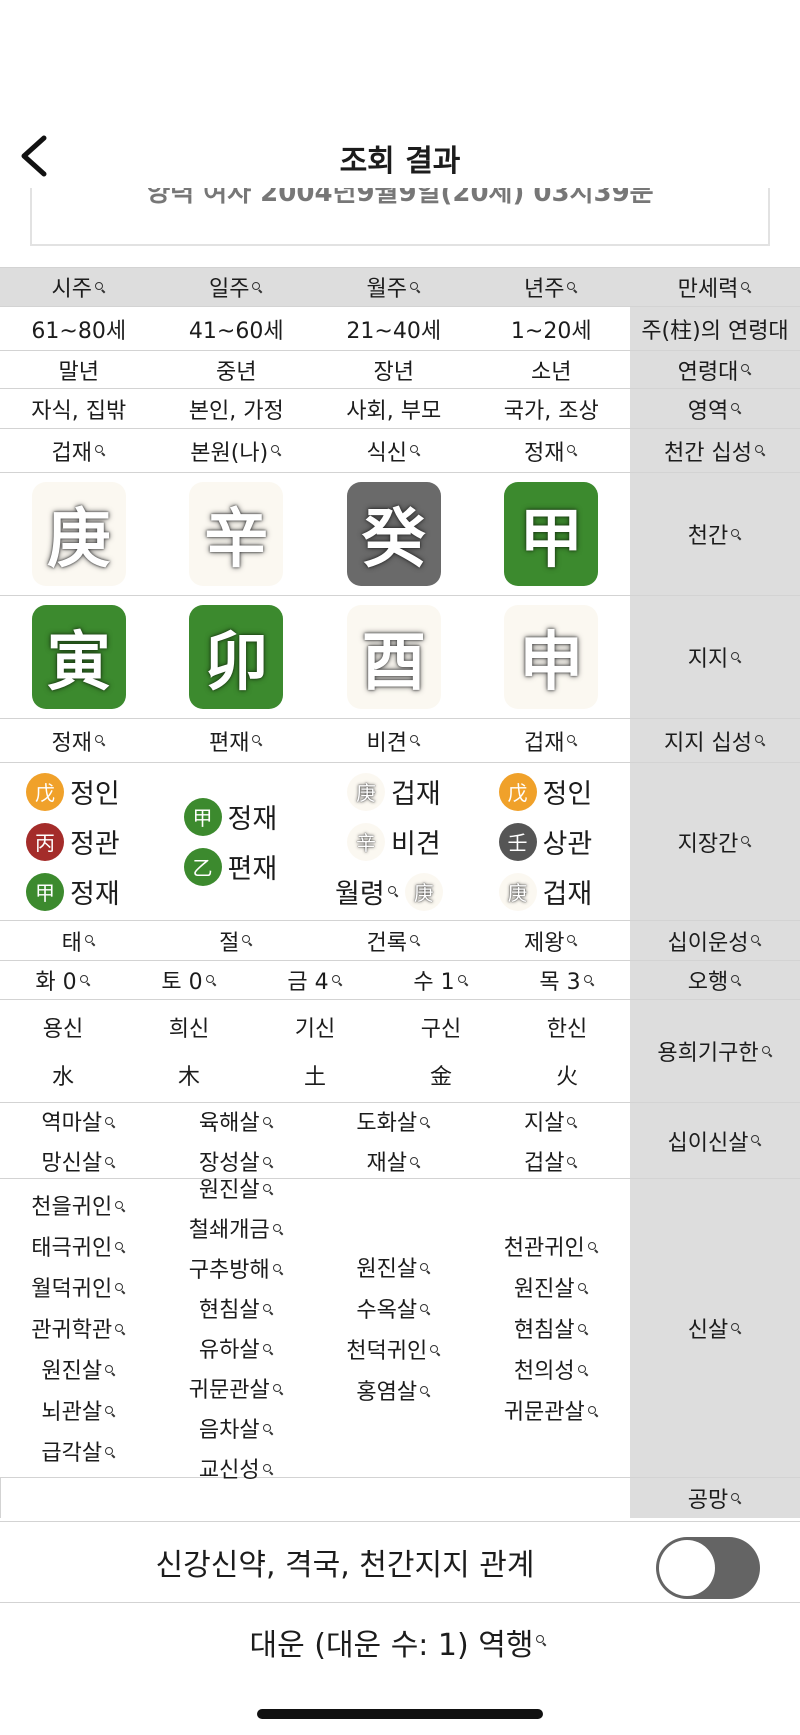 This screenshot has height=1735, width=800. I want to click on cheongan-tile: 辛, so click(236, 534).